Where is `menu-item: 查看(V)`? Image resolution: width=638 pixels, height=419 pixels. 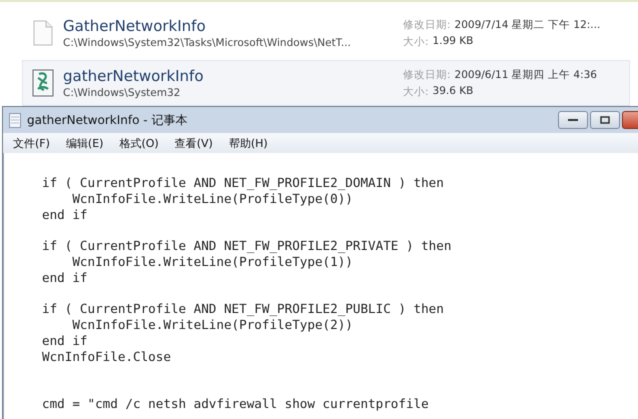 menu-item: 查看(V) is located at coordinates (193, 143).